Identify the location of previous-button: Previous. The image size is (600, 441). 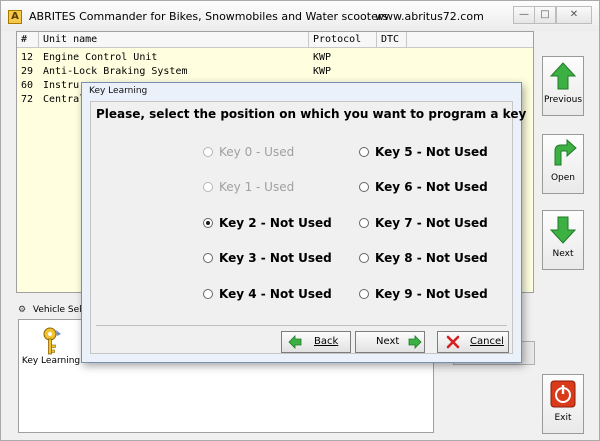
(563, 86).